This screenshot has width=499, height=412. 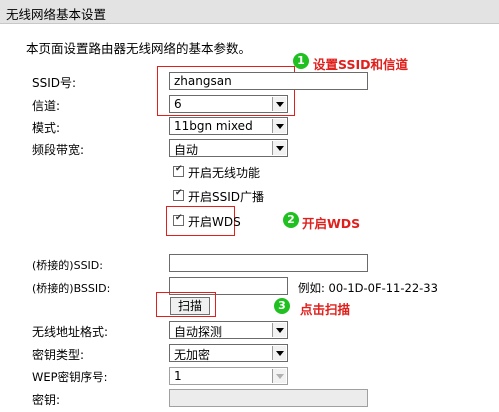 I want to click on page-description: 本页面设置路由器无线网络的基本参数。, so click(x=139, y=48).